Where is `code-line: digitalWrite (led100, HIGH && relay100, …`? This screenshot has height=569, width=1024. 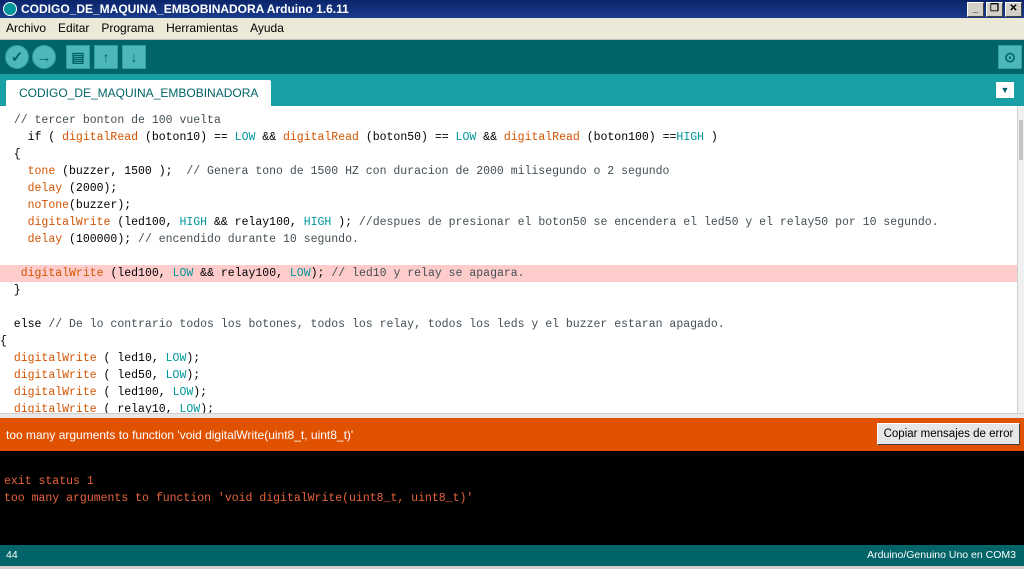
code-line: digitalWrite (led100, HIGH && relay100, … is located at coordinates (508, 222).